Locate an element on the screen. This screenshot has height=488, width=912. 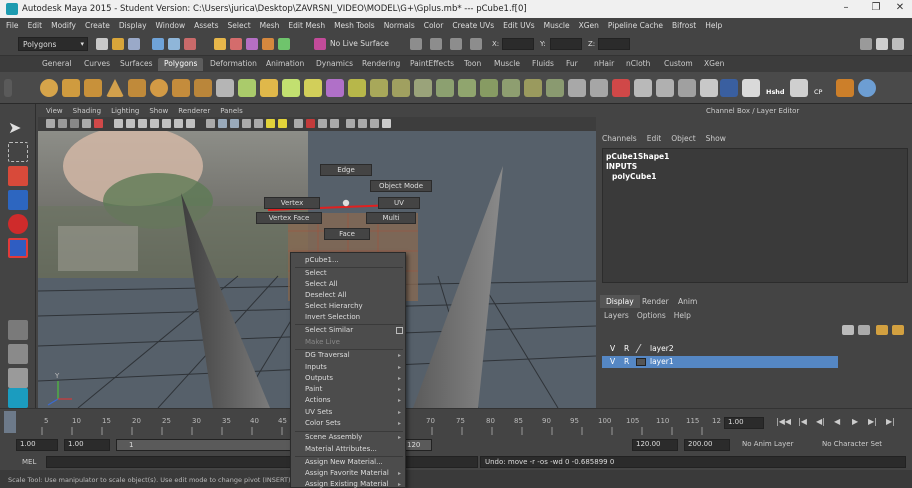
depth-of-field-icon is located at coordinates (334, 123).